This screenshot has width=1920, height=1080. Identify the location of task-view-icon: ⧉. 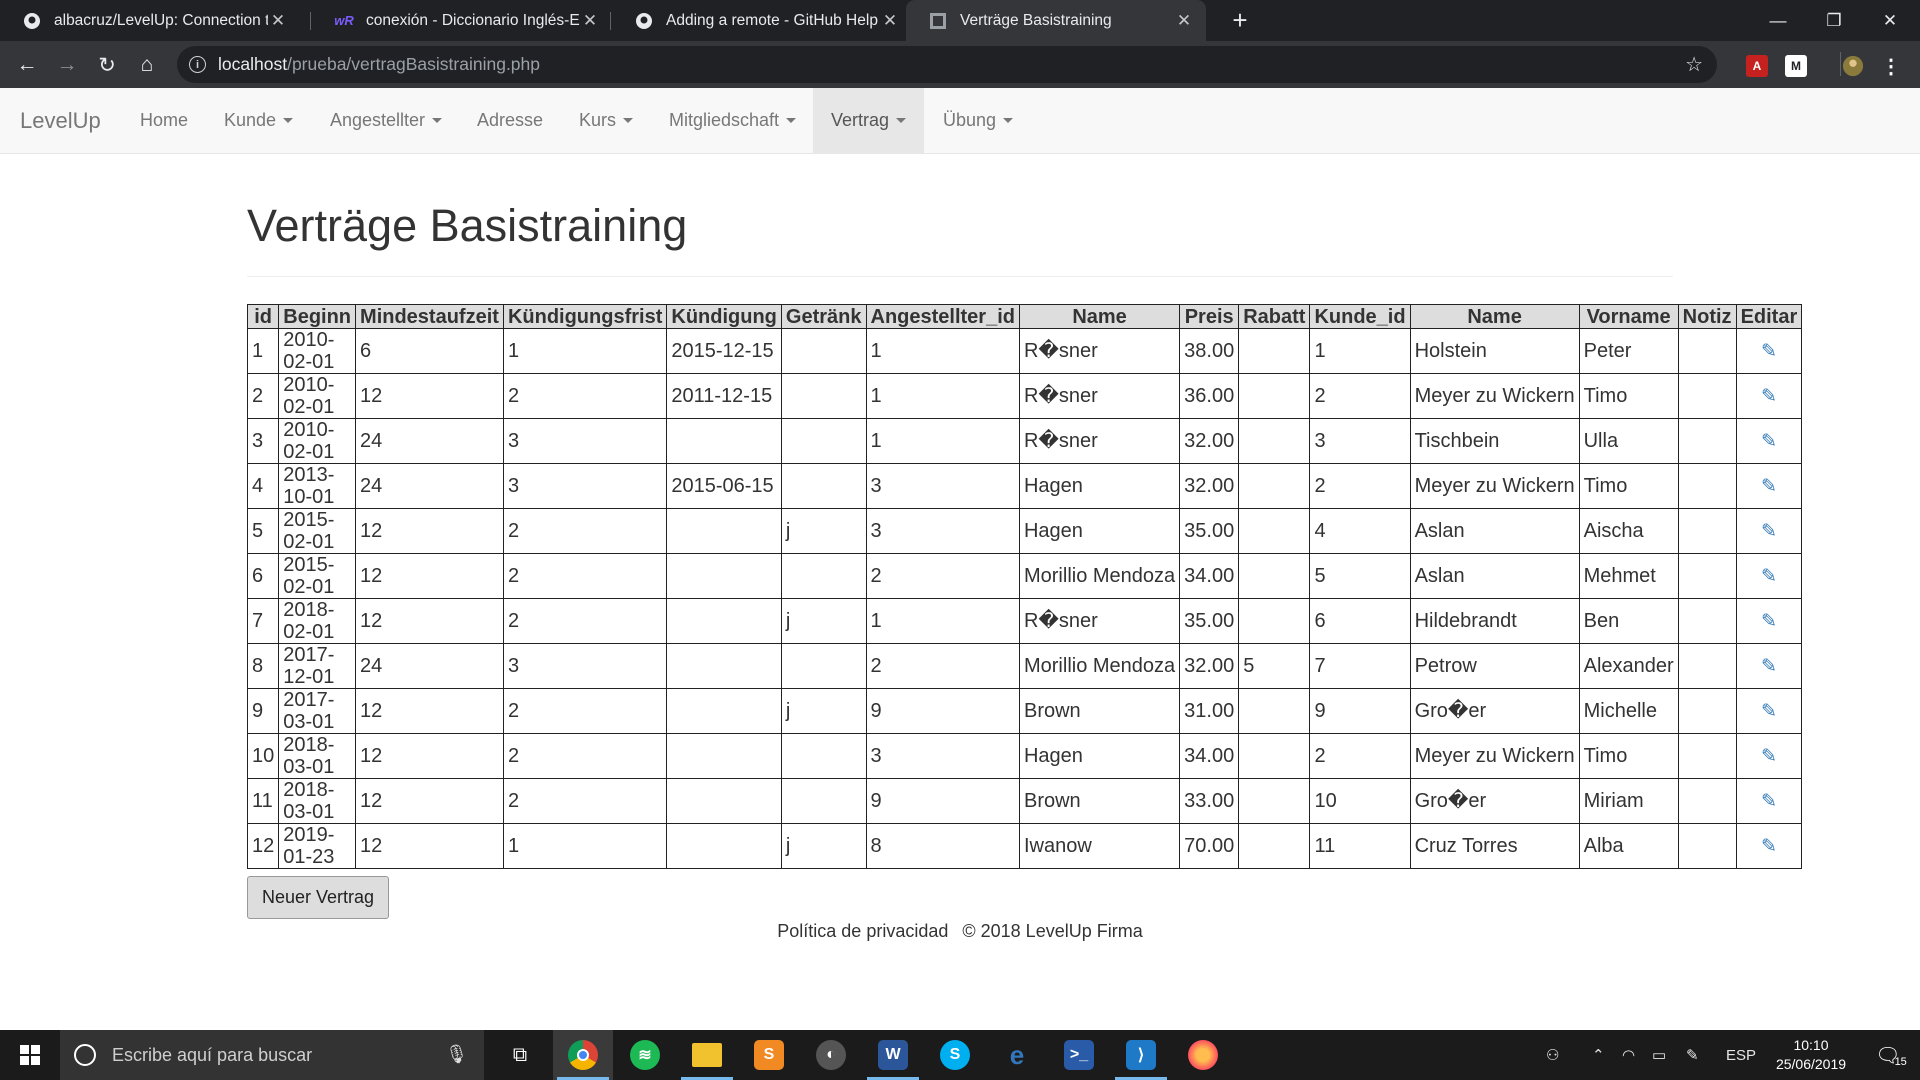
(520, 1055).